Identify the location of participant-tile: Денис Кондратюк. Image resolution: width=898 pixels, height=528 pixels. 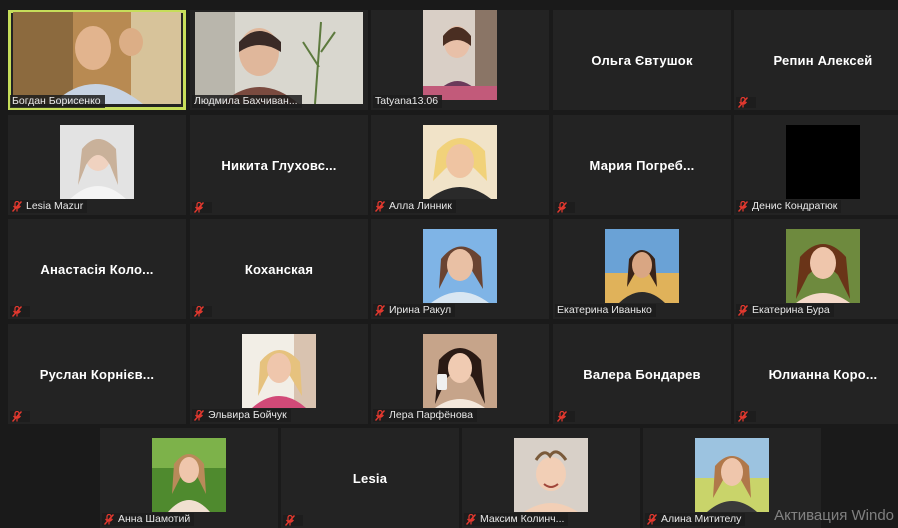
(816, 165).